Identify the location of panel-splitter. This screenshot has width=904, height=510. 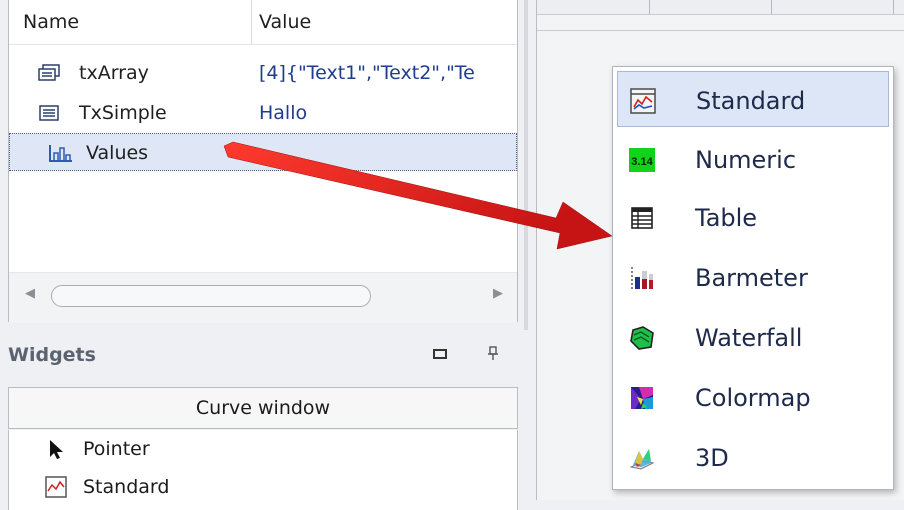
(526, 165).